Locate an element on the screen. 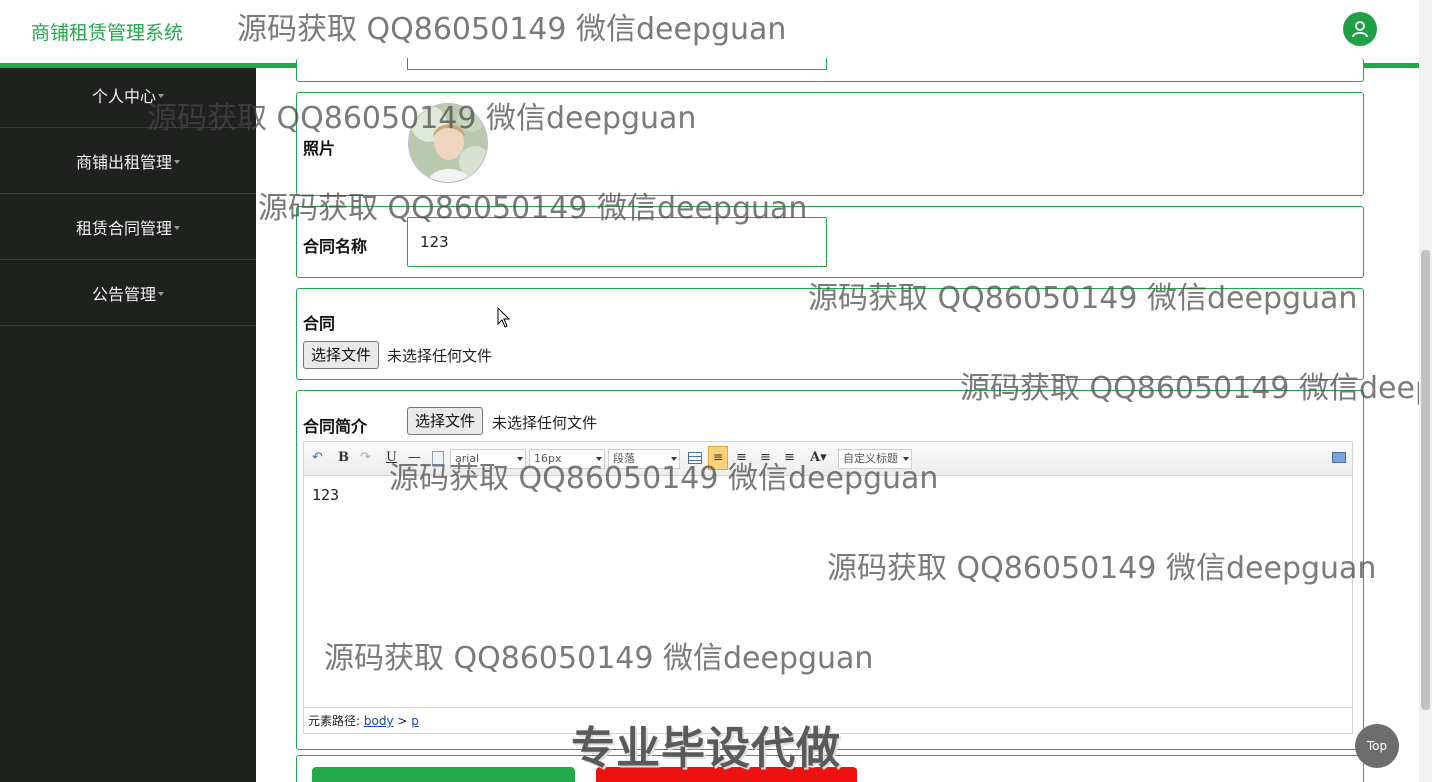 This screenshot has height=782, width=1432. sidebar-item-contract: 租赁合同管理 is located at coordinates (128, 227).